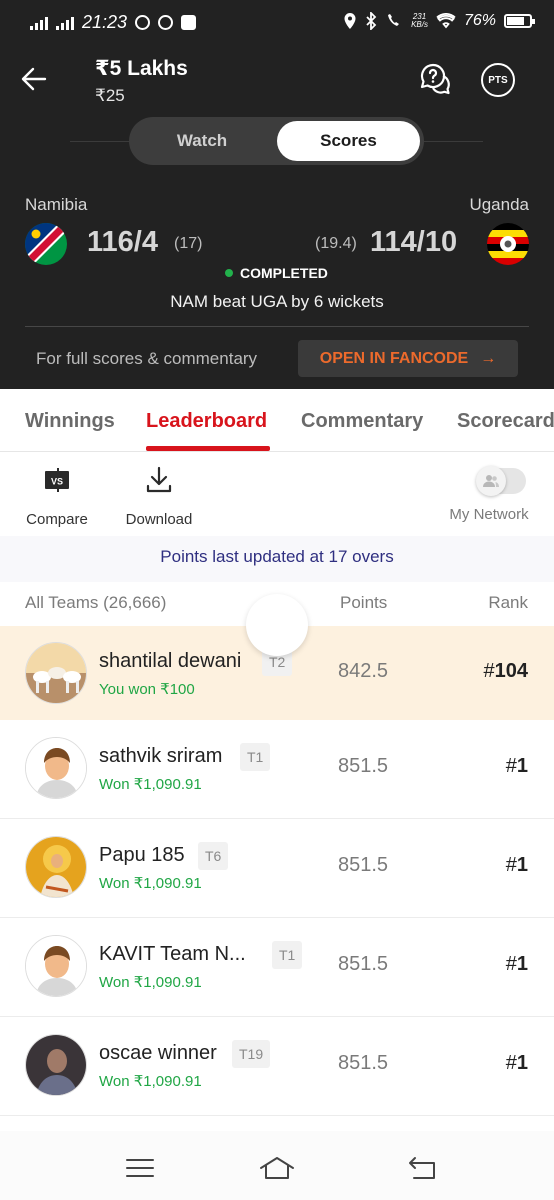  What do you see at coordinates (284, 273) in the screenshot?
I see `match-status-text: COMPLETED` at bounding box center [284, 273].